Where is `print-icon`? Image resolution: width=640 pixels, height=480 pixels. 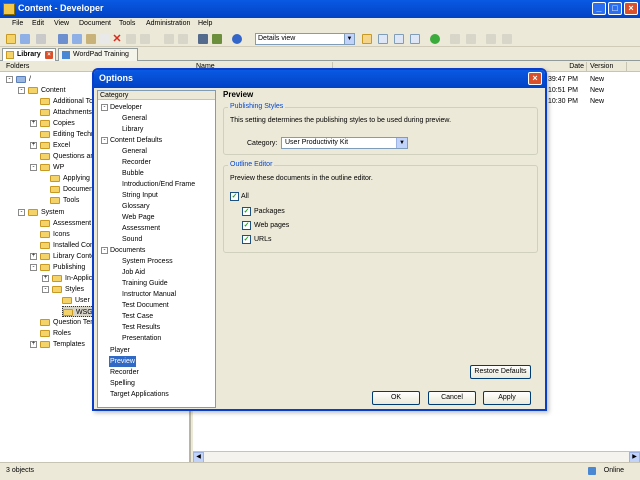
print-icon is located at coordinates (41, 39).